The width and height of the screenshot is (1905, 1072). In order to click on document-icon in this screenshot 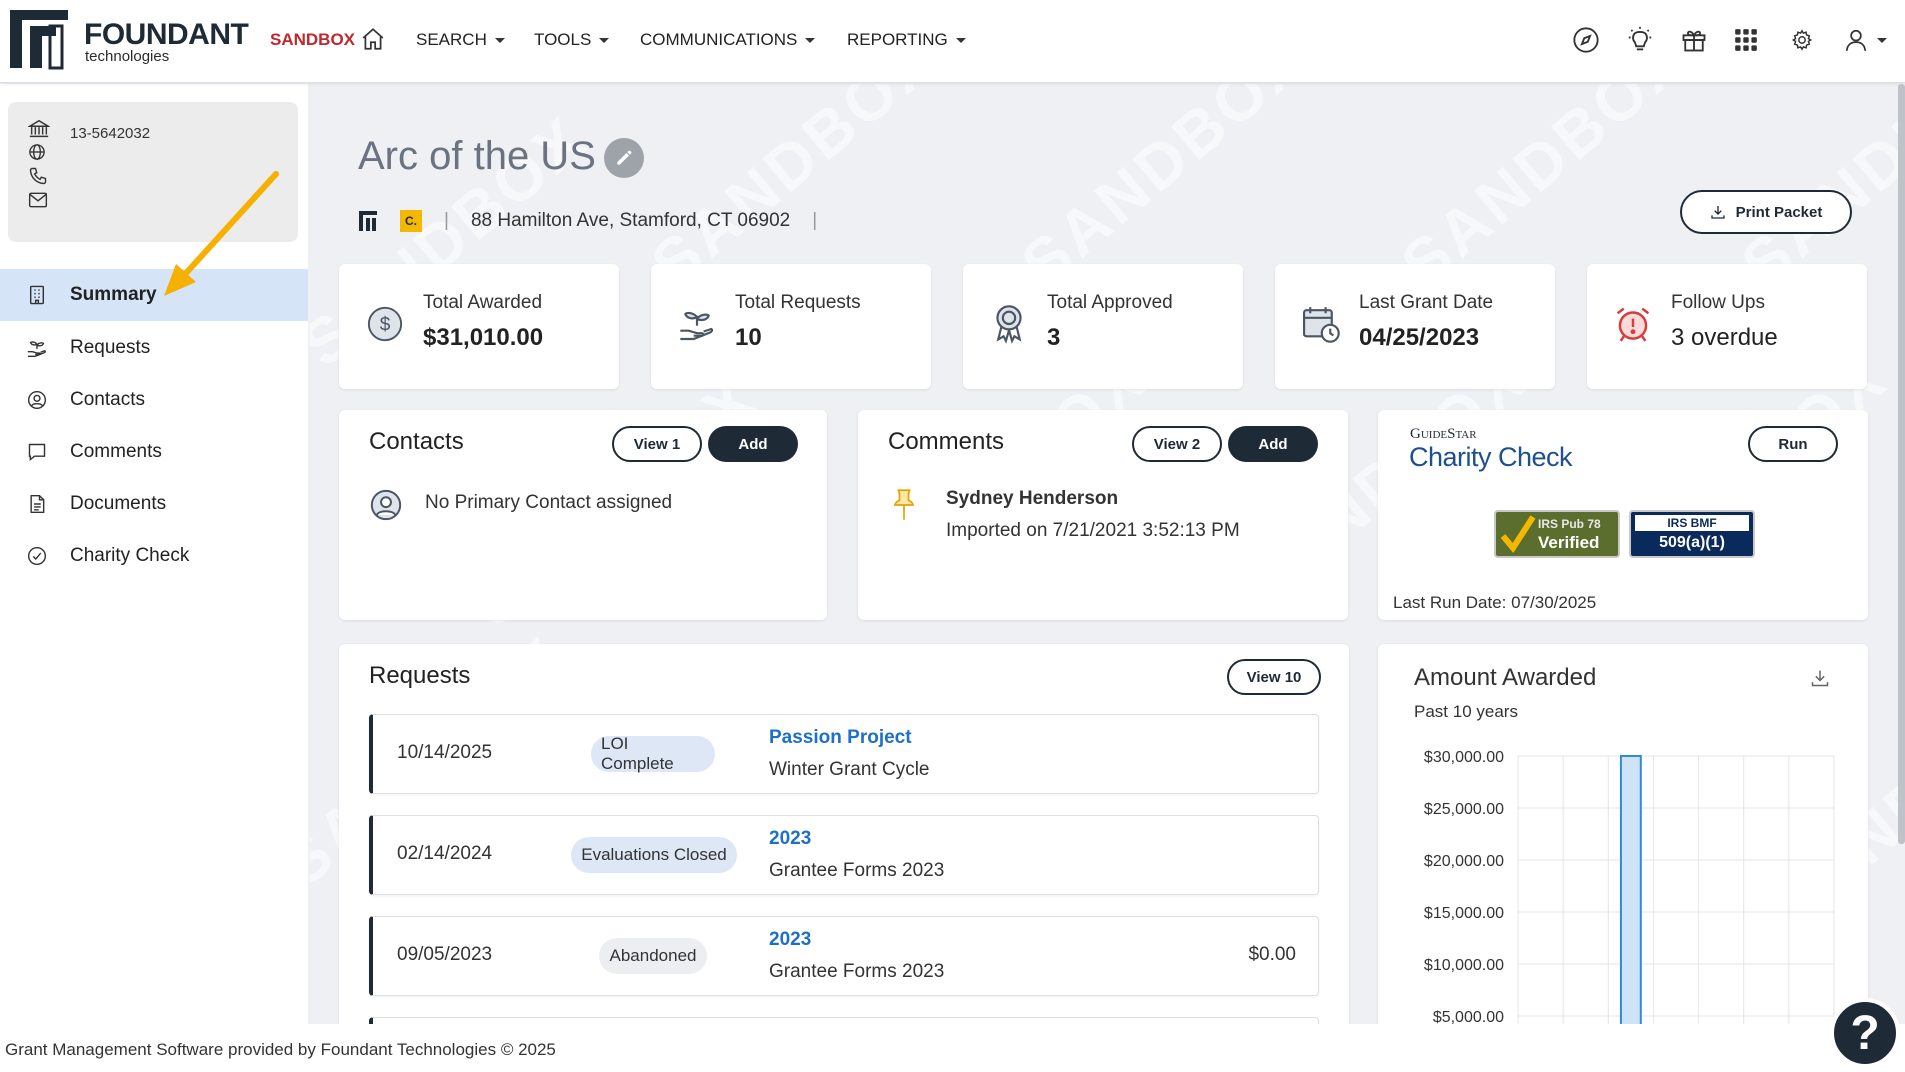, I will do `click(37, 504)`.